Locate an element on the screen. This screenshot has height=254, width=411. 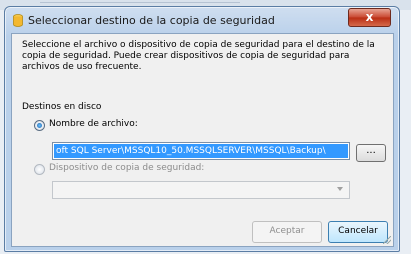
database-icon is located at coordinates (18, 20).